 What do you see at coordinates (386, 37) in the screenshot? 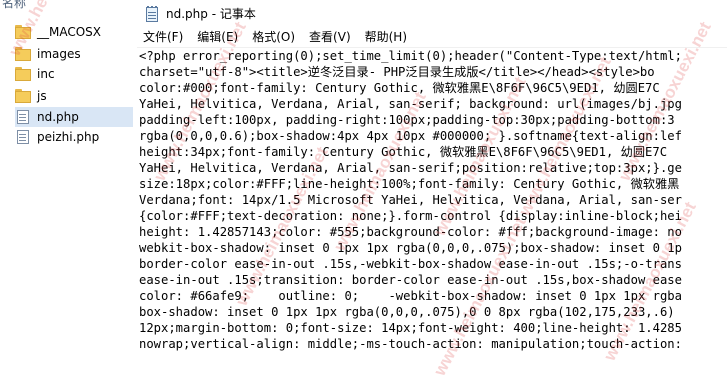
I see `menu-help: 帮助(H)` at bounding box center [386, 37].